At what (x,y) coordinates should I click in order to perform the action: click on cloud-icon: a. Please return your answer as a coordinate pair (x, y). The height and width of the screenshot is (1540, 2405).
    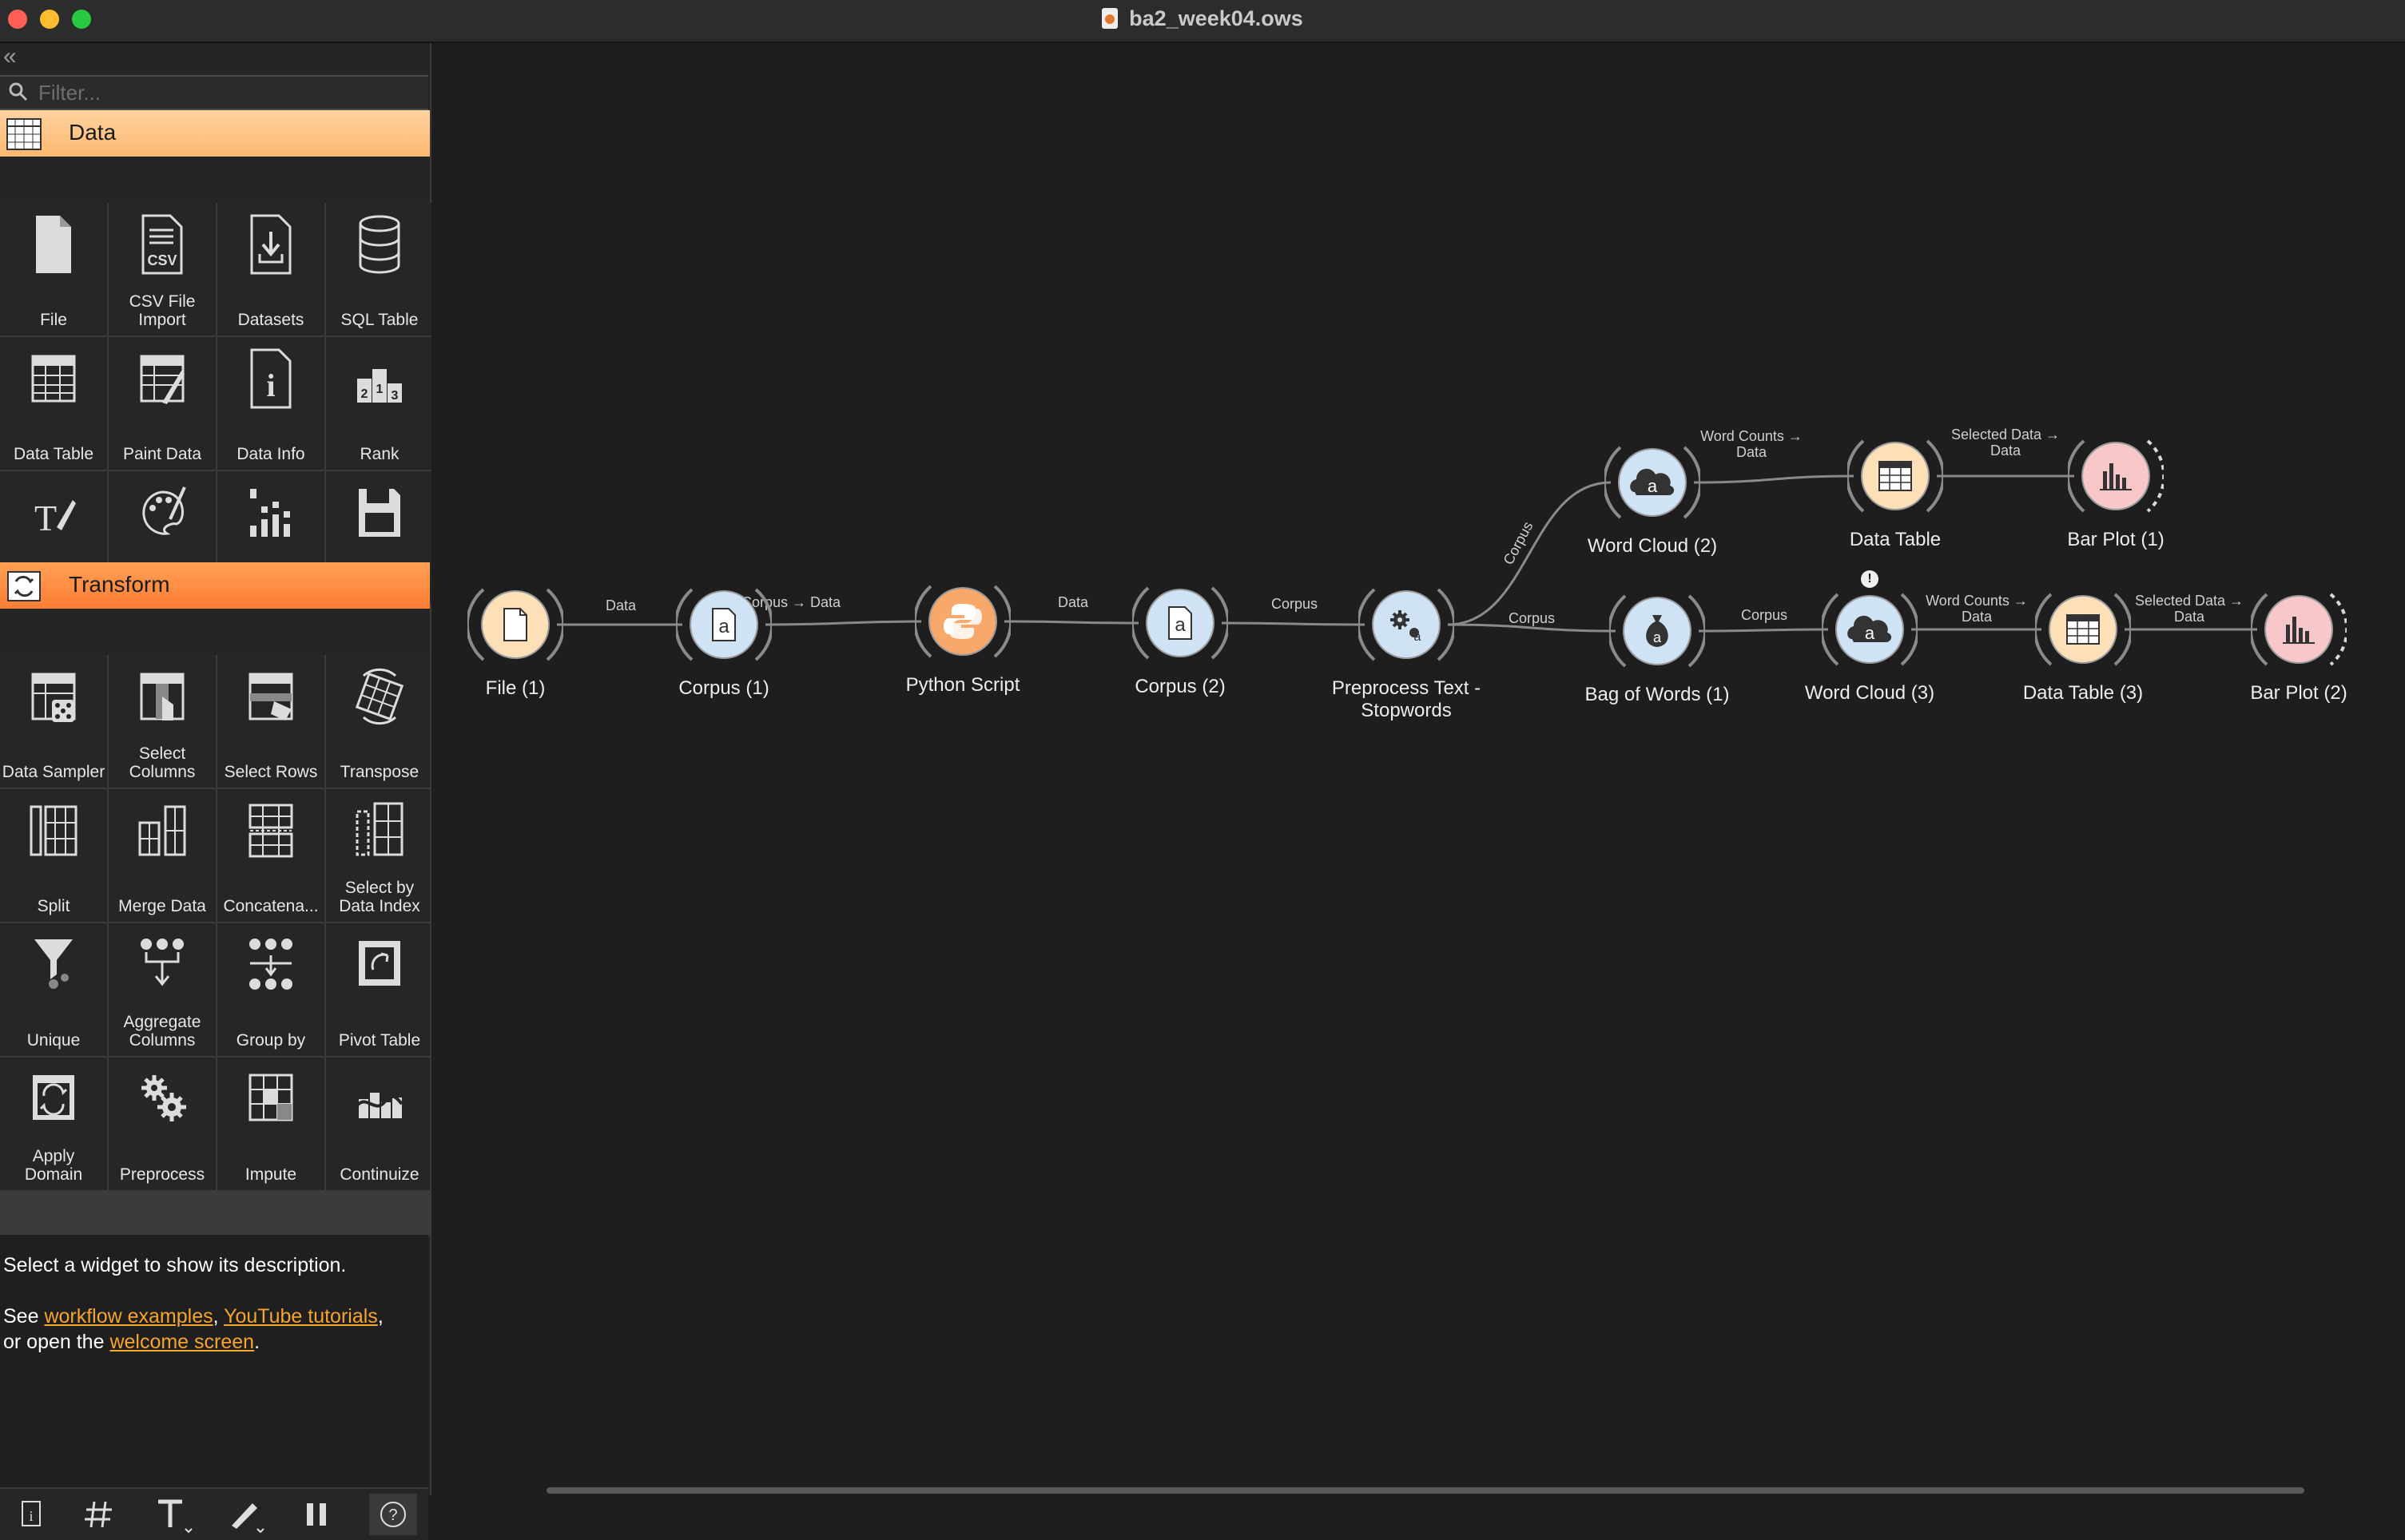
    Looking at the image, I should click on (1869, 629).